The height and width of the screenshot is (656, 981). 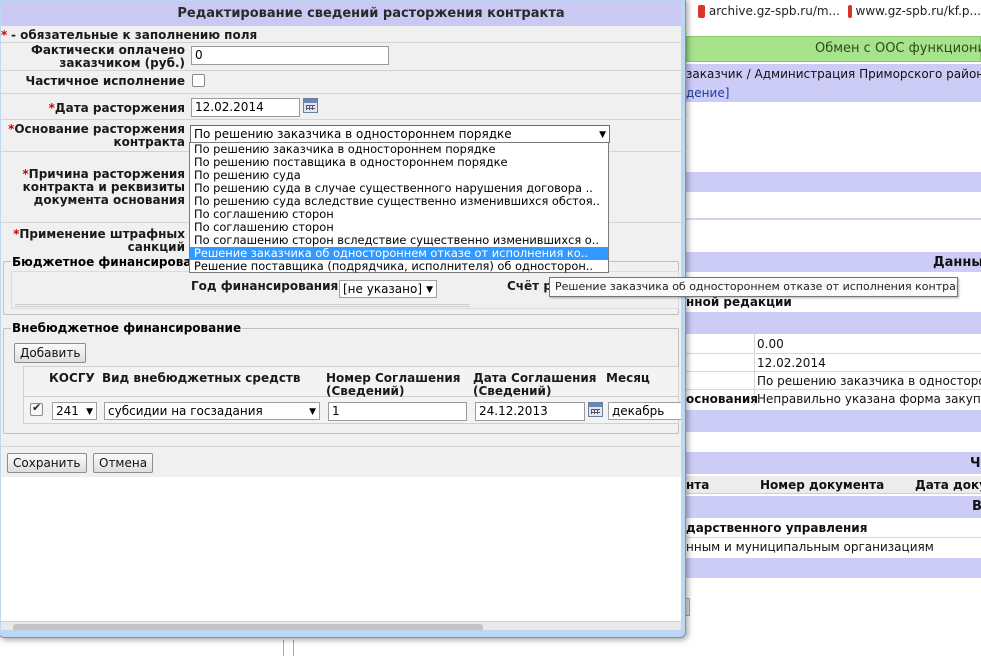 I want to click on termination-date-input: 12.02.2014, so click(x=245, y=107).